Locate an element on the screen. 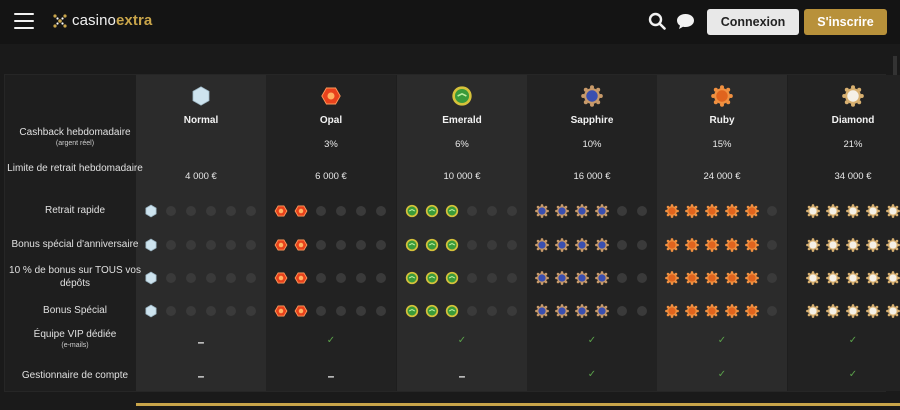 The width and height of the screenshot is (900, 410). signup-button: S'inscrire is located at coordinates (845, 22).